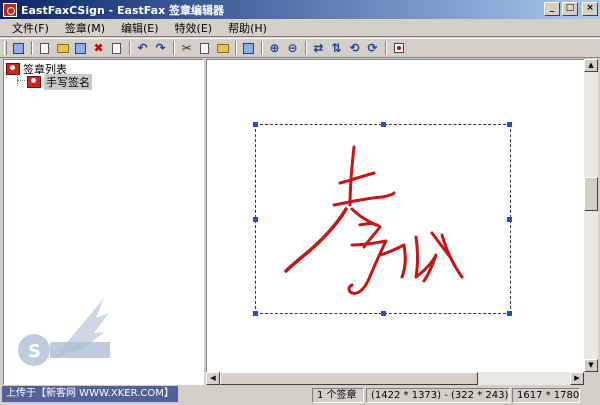 This screenshot has width=600, height=405. What do you see at coordinates (247, 28) in the screenshot?
I see `menu-help: 帮助(H)` at bounding box center [247, 28].